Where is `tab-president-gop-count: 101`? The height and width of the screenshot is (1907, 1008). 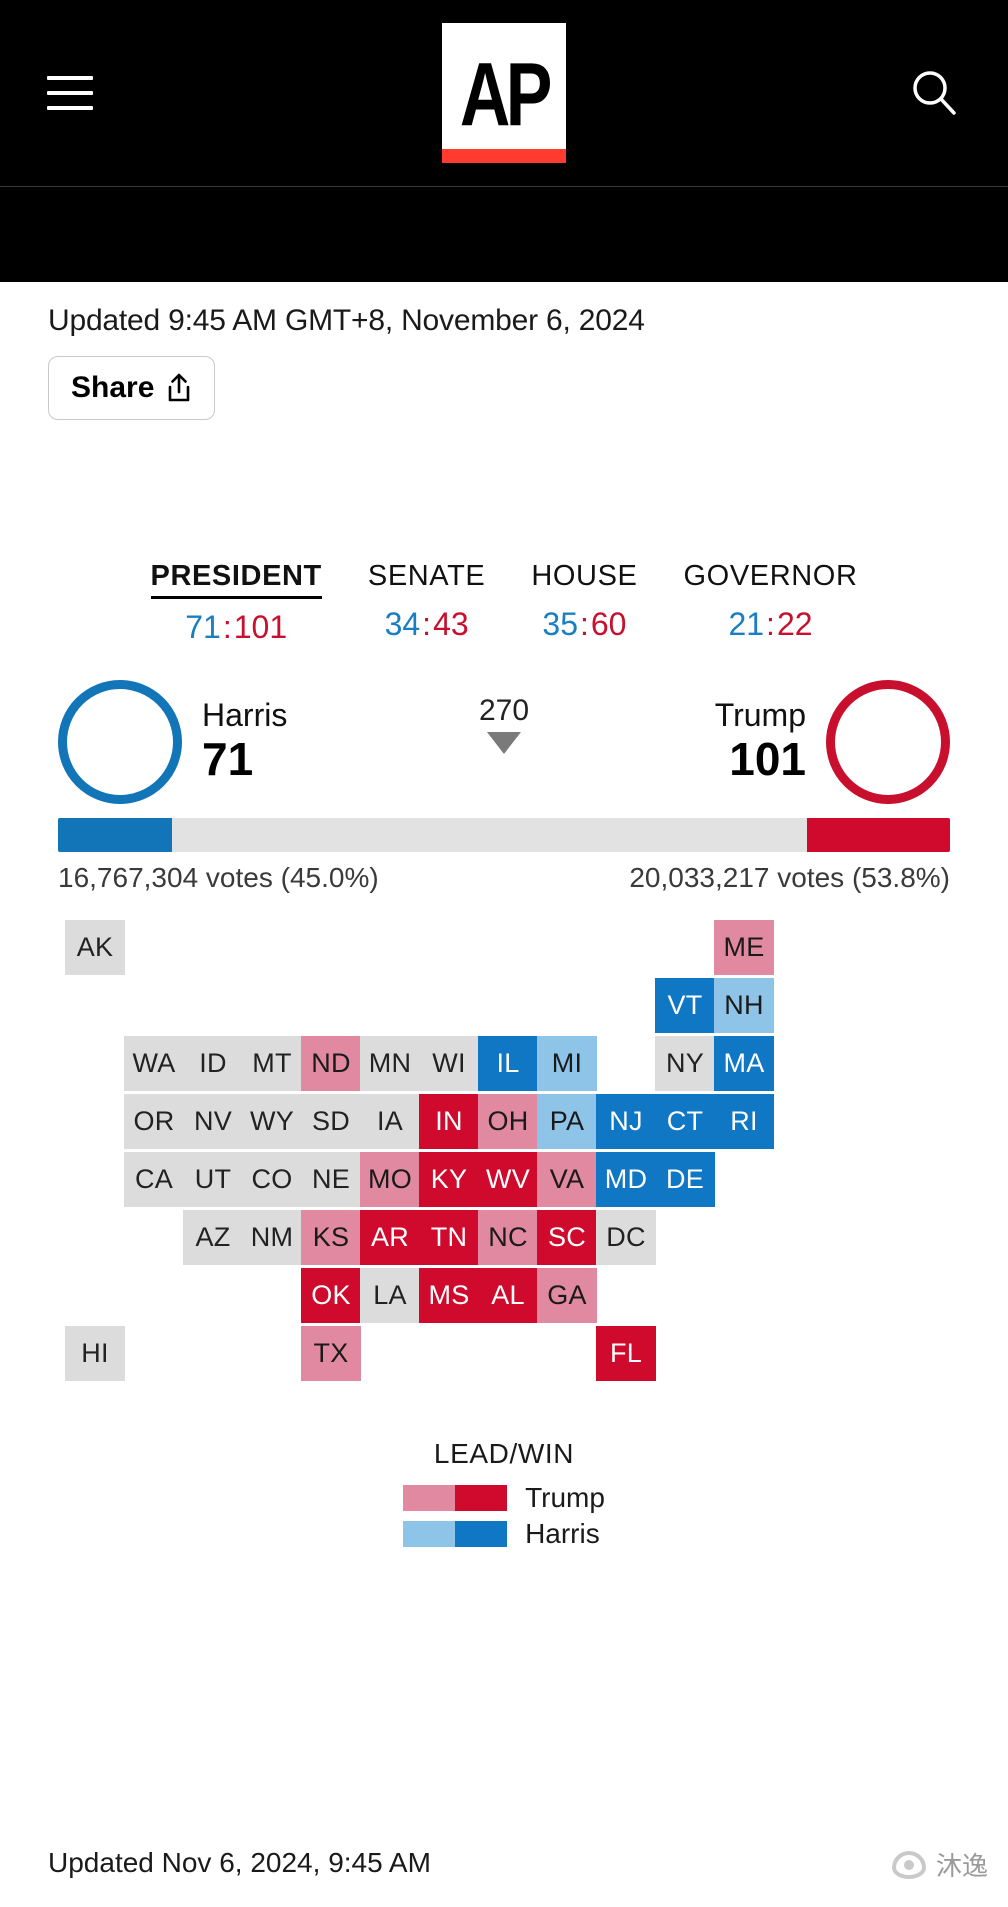 tab-president-gop-count: 101 is located at coordinates (260, 627).